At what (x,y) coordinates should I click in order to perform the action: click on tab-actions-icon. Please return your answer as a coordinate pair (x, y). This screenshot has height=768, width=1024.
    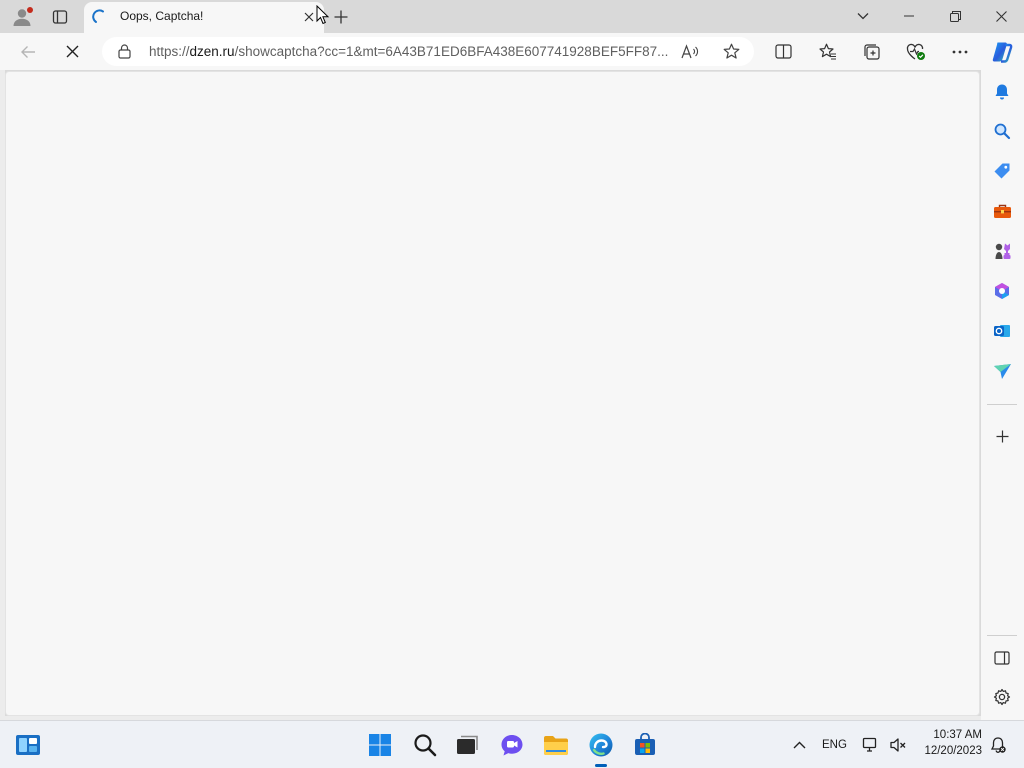
    Looking at the image, I should click on (60, 17).